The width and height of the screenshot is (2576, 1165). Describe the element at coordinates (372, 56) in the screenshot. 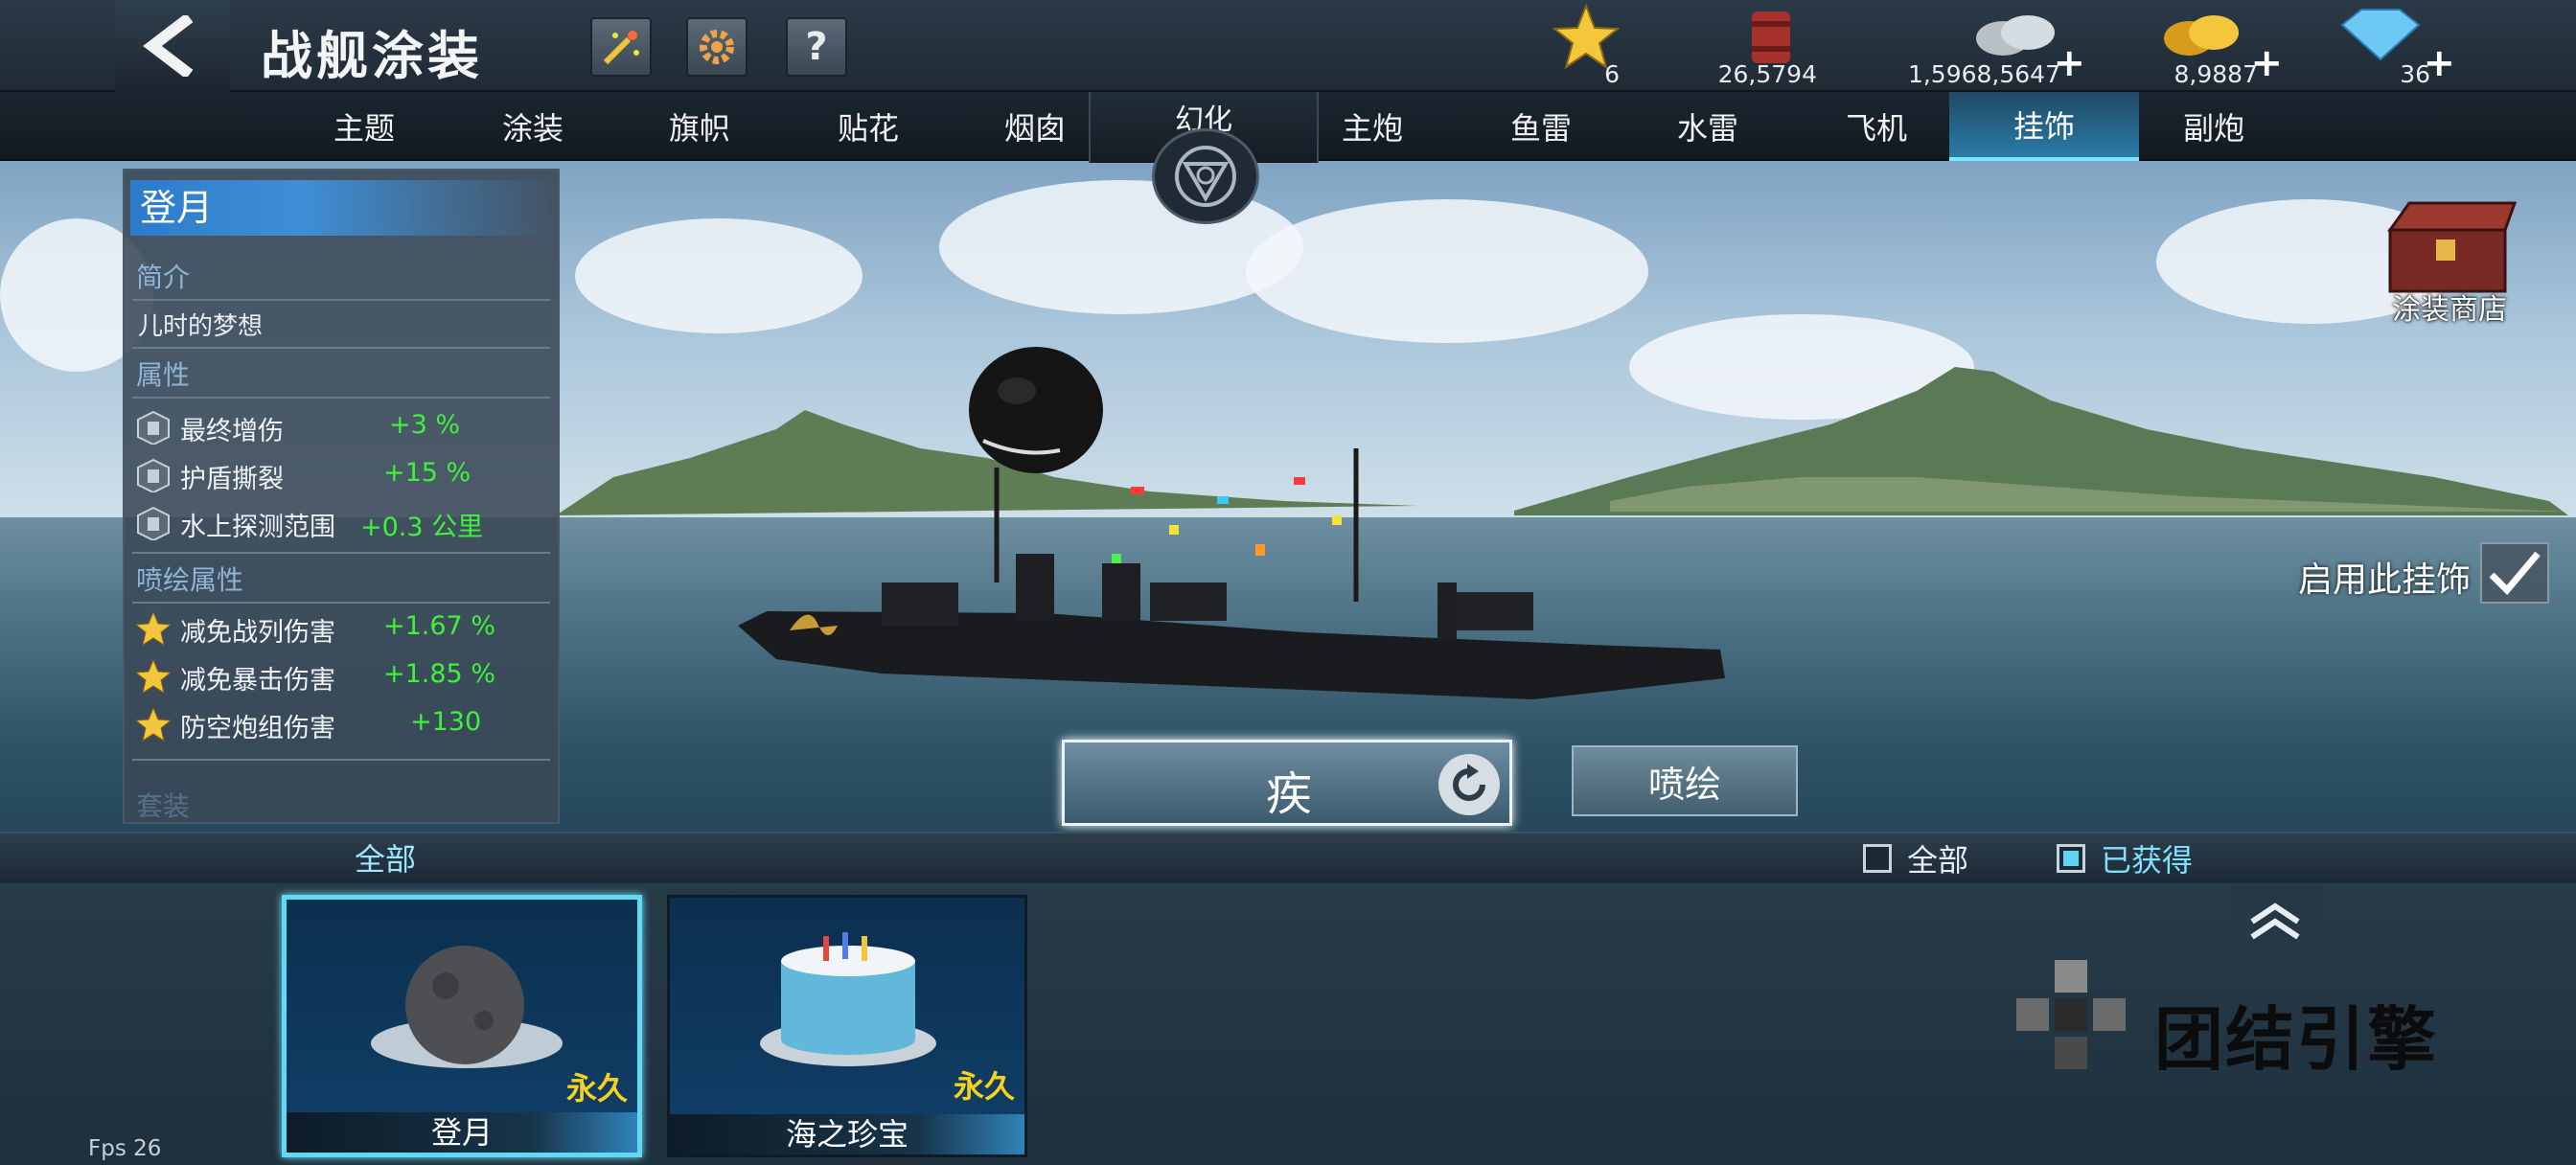

I see `page-title: 战舰涂装` at that location.